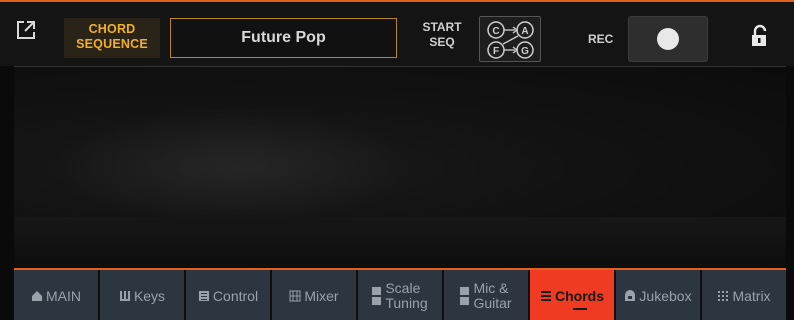  I want to click on tab-label: Matrix, so click(751, 295).